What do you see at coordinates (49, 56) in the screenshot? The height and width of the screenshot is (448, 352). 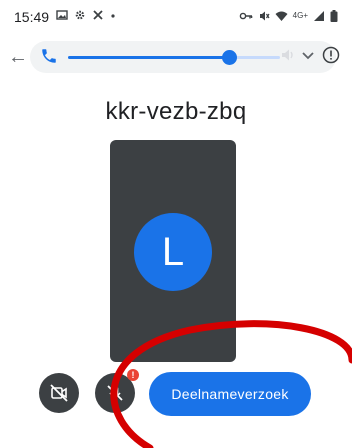 I see `phone-icon` at bounding box center [49, 56].